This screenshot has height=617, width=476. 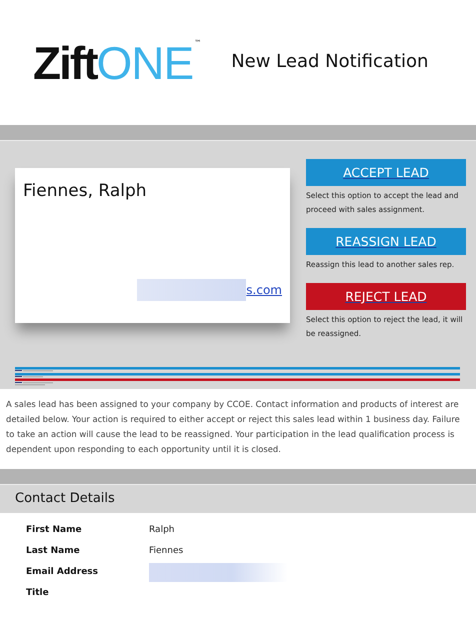 I want to click on field-label: First Name, so click(x=54, y=530).